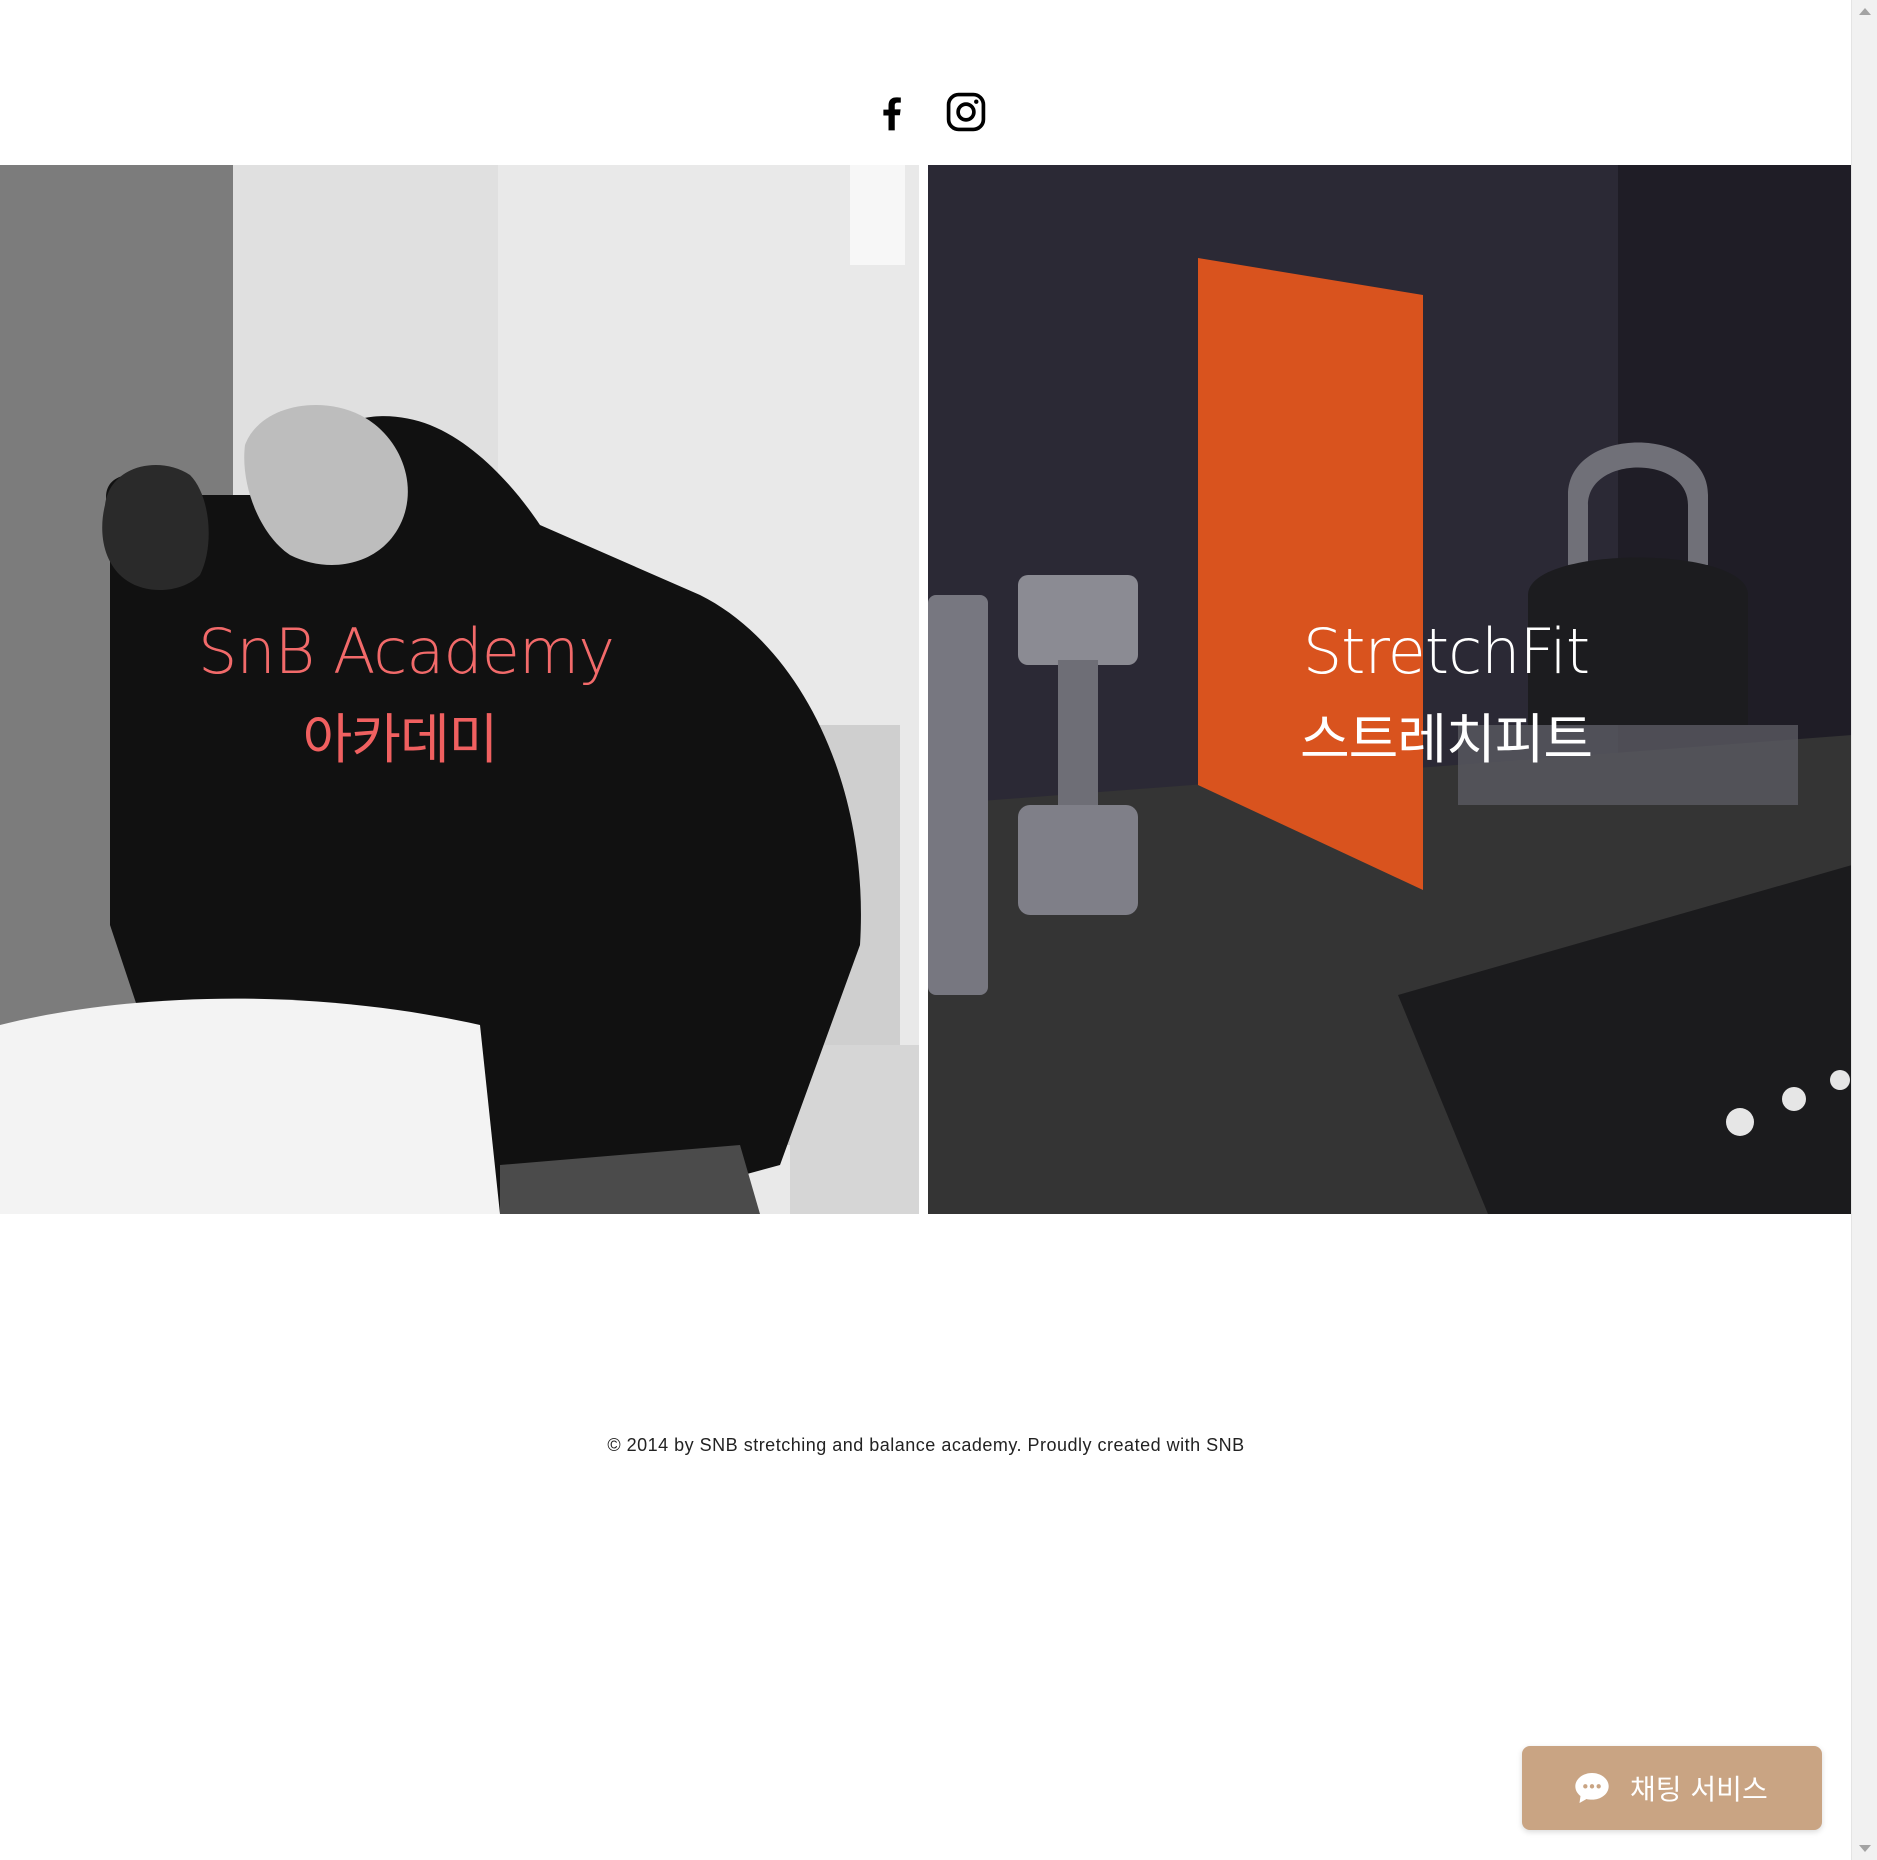 The height and width of the screenshot is (1860, 1877). Describe the element at coordinates (1865, 1848) in the screenshot. I see `scroll-down-arrow-icon` at that location.